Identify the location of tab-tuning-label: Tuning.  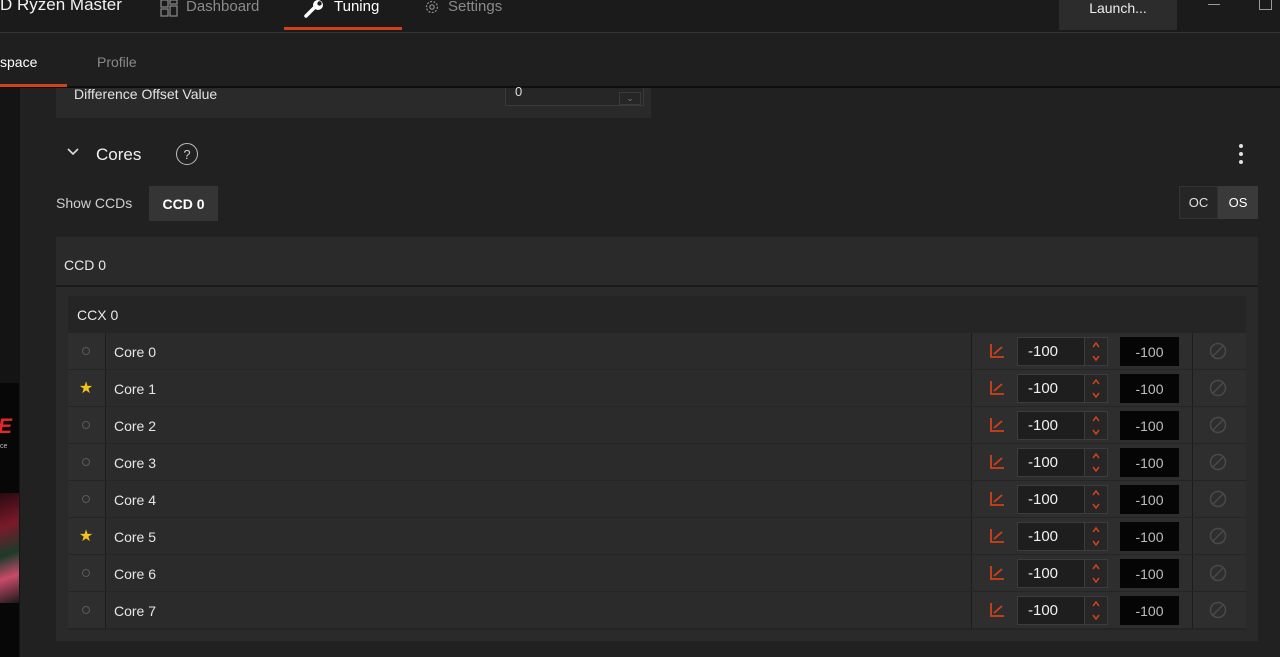
(357, 7).